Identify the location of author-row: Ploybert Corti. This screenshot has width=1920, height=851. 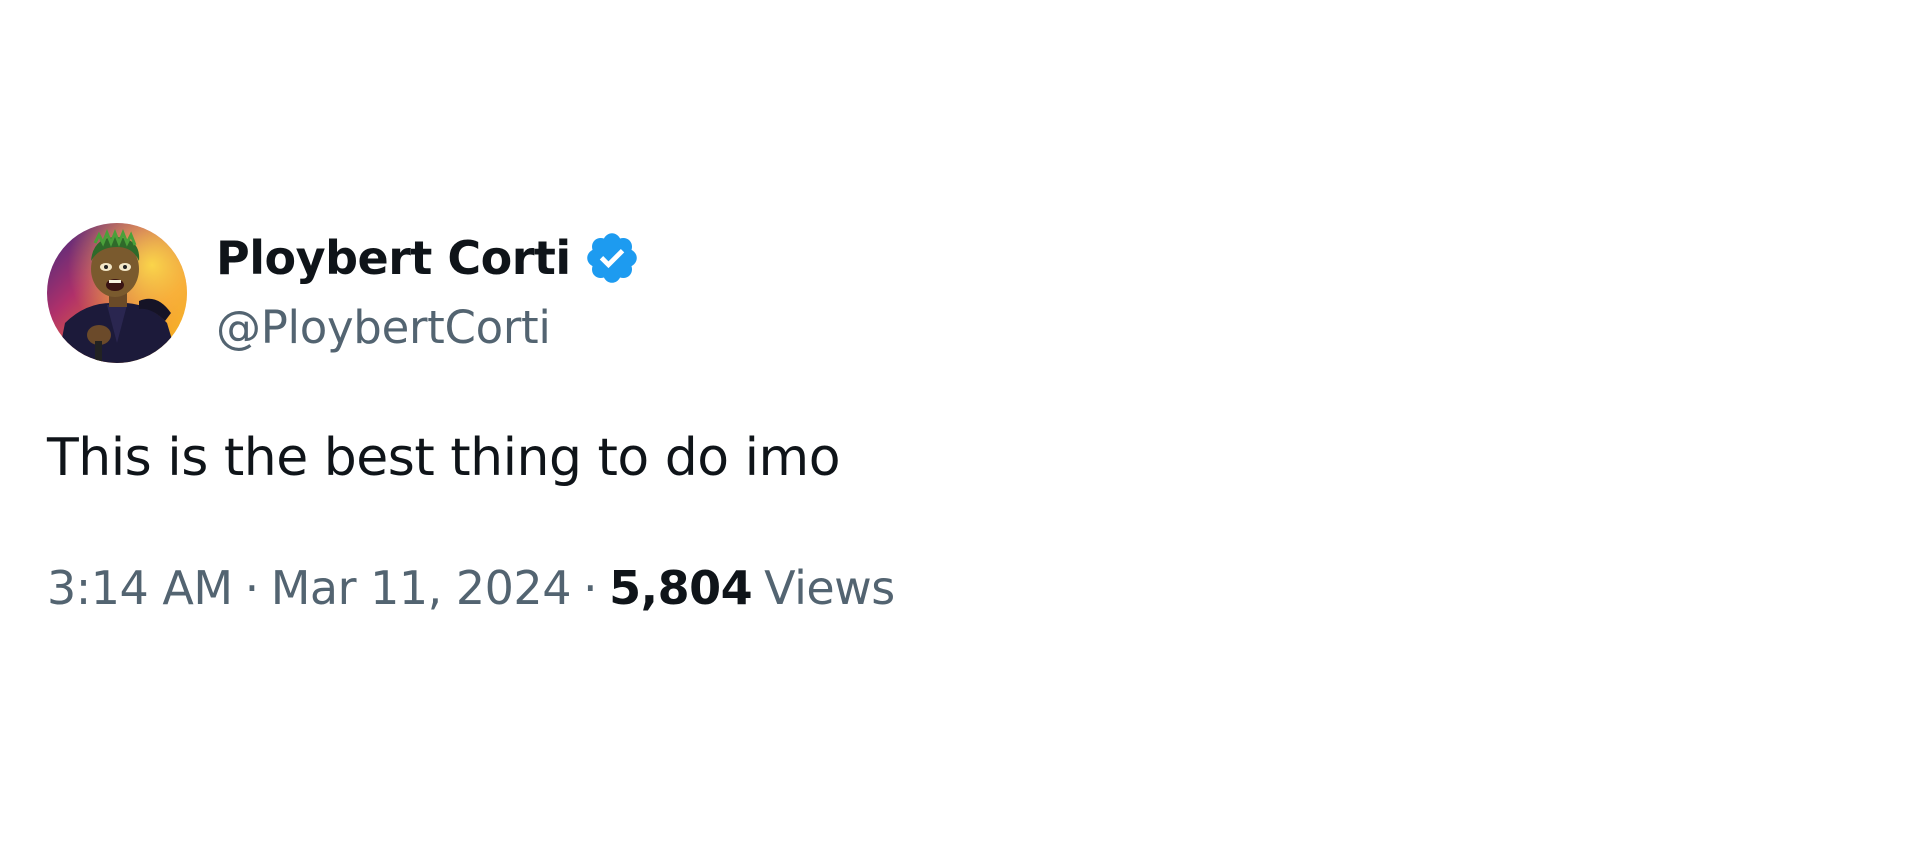
(428, 258).